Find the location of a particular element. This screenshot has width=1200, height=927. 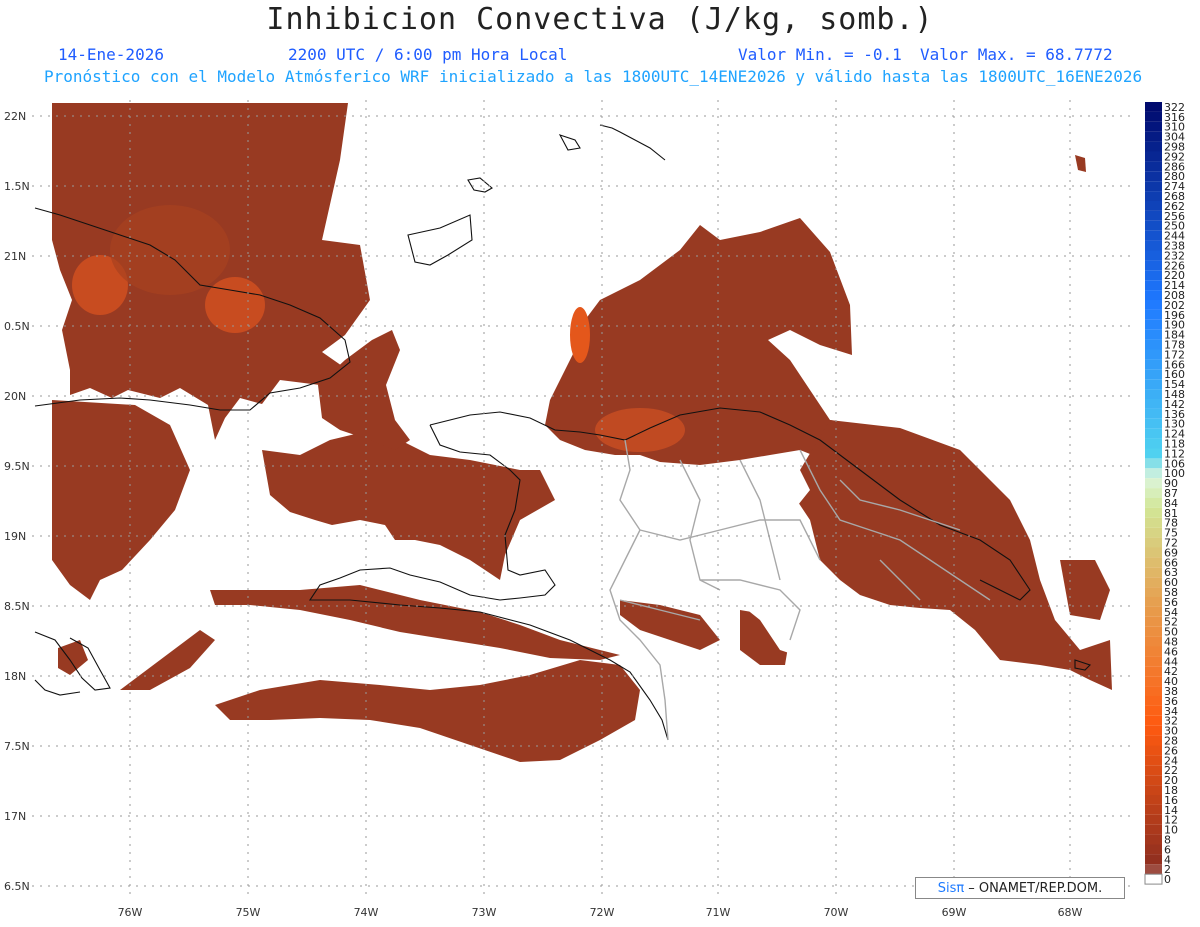

lon-label: 69W is located at coordinates (954, 912).